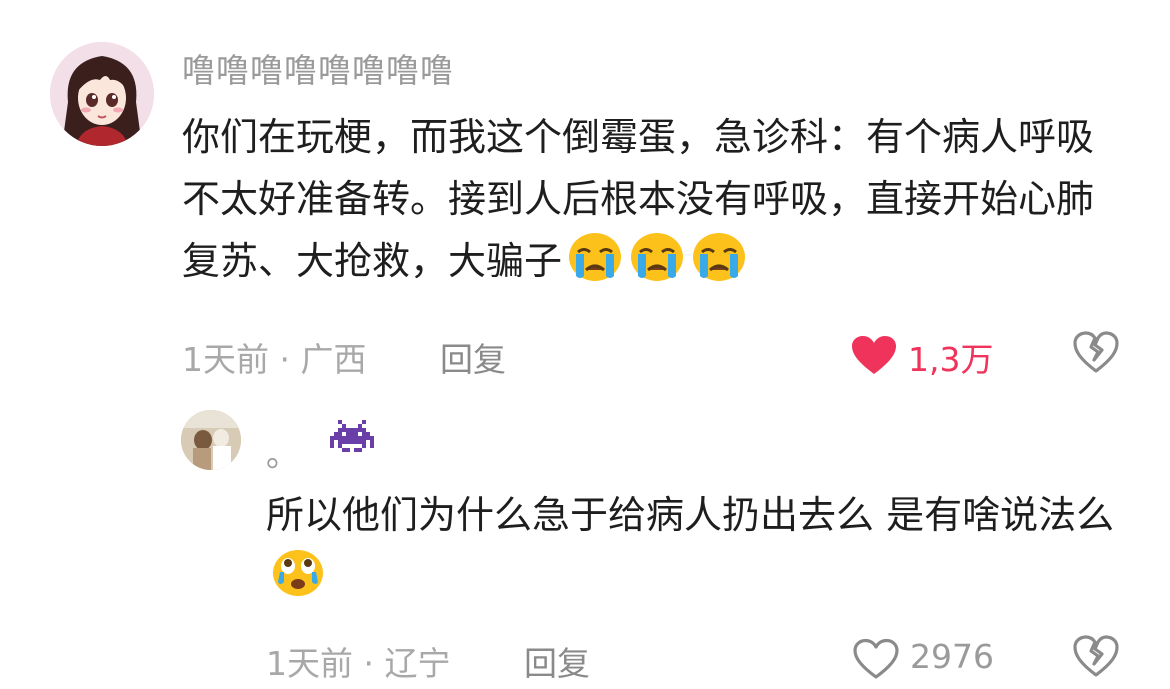 The image size is (1170, 689). I want to click on like-button: 2976, so click(932, 657).